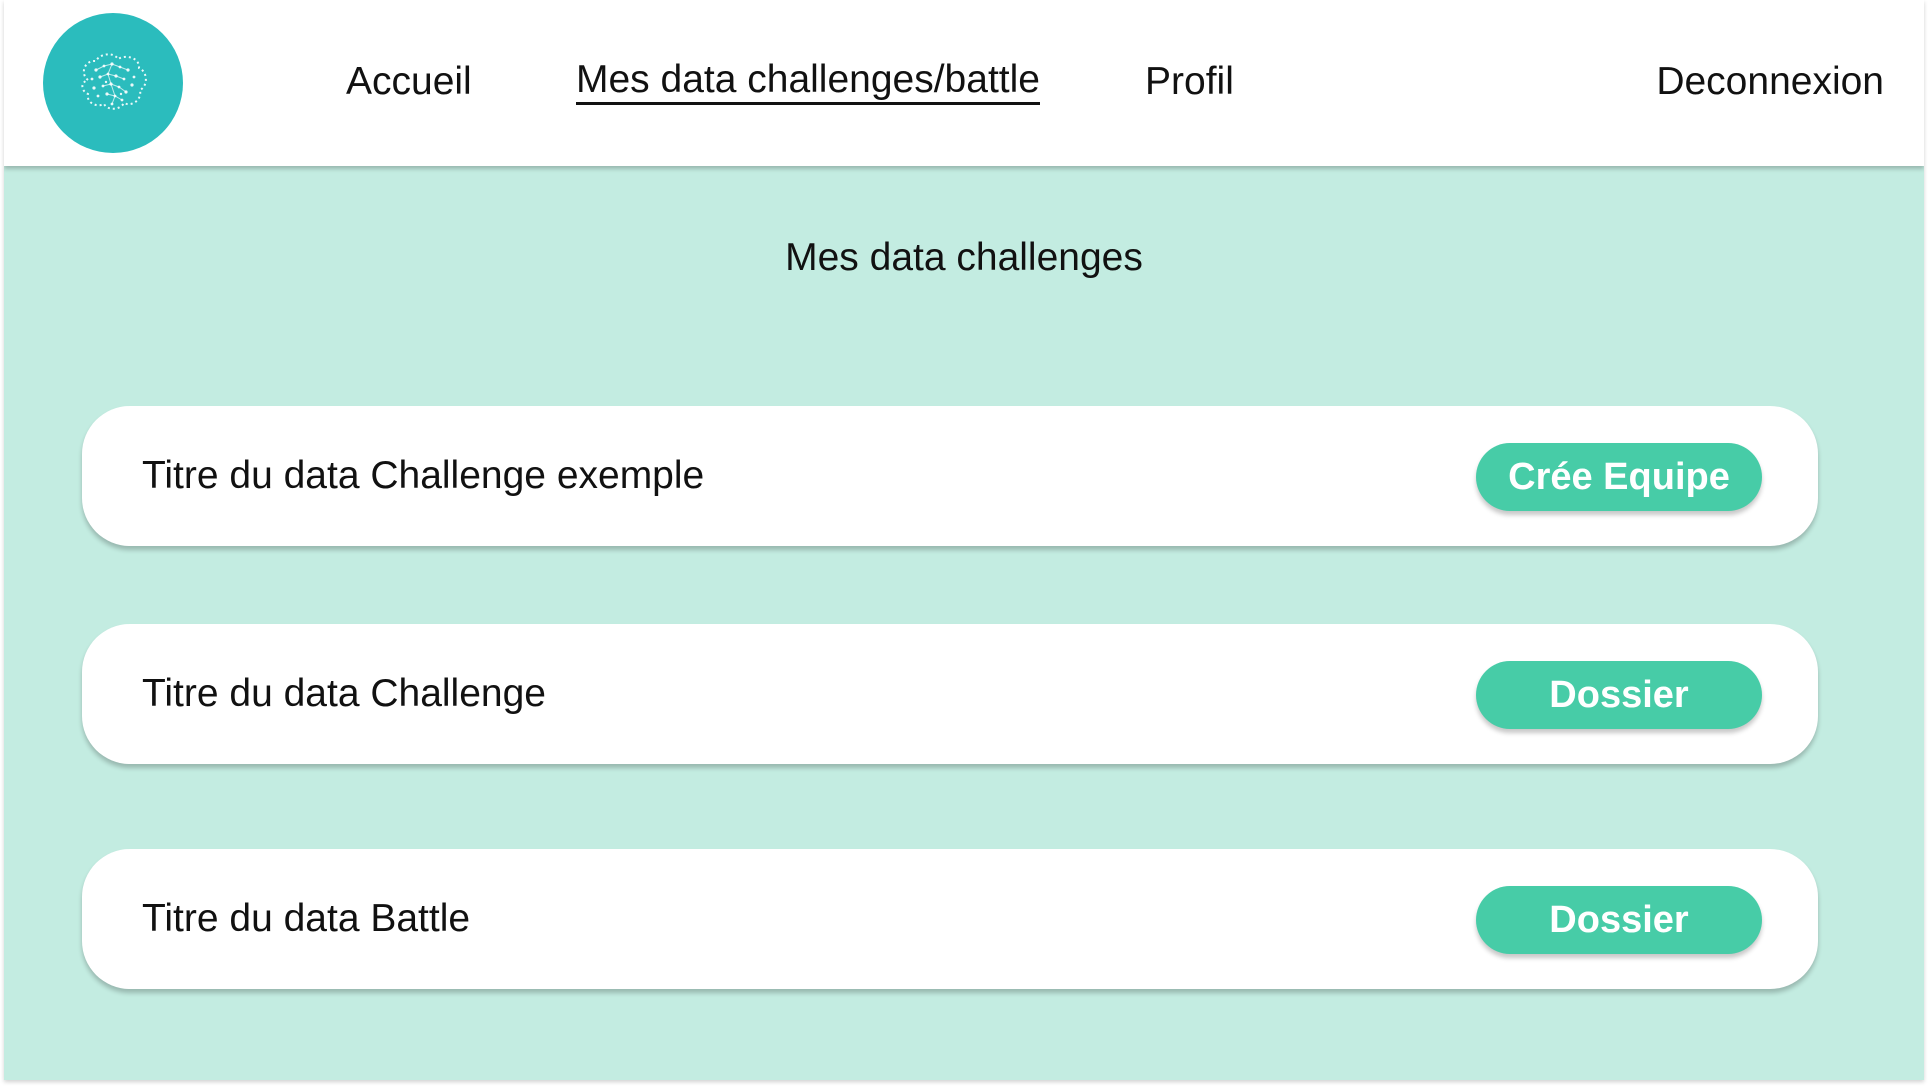 The height and width of the screenshot is (1088, 1928). What do you see at coordinates (950, 919) in the screenshot?
I see `battle-card: Titre du data Battle Dossier` at bounding box center [950, 919].